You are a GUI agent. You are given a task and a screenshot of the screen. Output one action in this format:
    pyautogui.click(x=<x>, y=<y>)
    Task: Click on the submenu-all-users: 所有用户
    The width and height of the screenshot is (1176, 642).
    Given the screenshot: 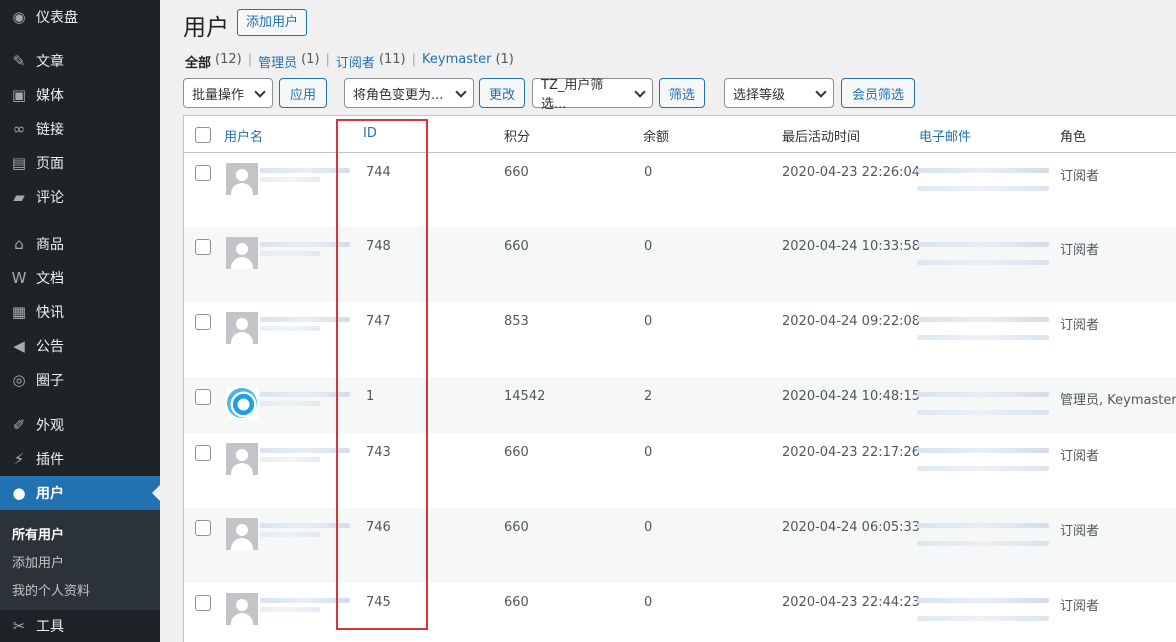 What is the action you would take?
    pyautogui.click(x=38, y=533)
    